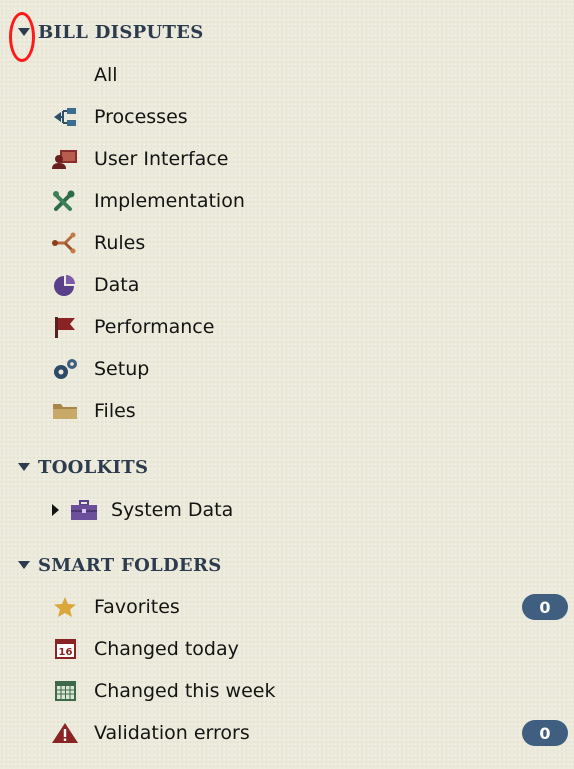  I want to click on tools-icon, so click(65, 201).